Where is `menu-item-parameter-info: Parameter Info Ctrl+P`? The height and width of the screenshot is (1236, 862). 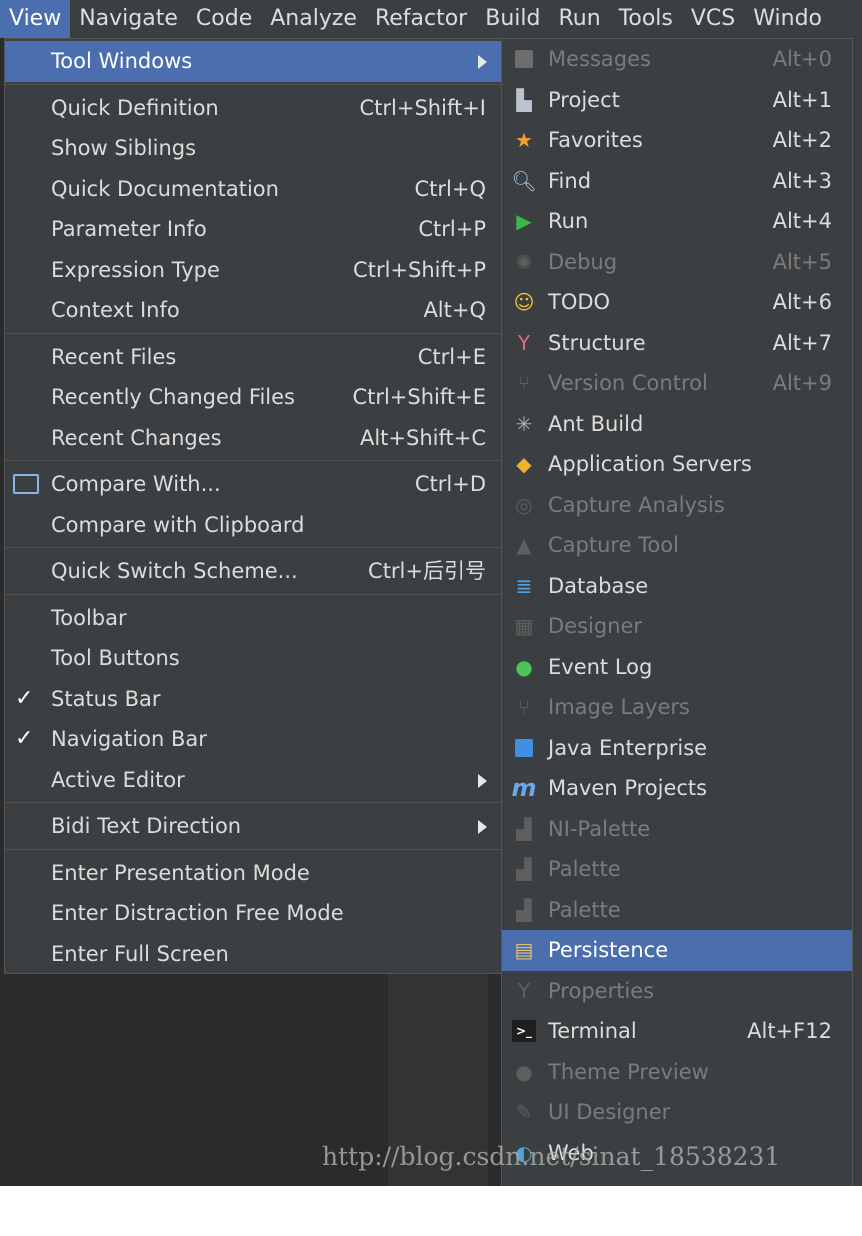
menu-item-parameter-info: Parameter Info Ctrl+P is located at coordinates (253, 229).